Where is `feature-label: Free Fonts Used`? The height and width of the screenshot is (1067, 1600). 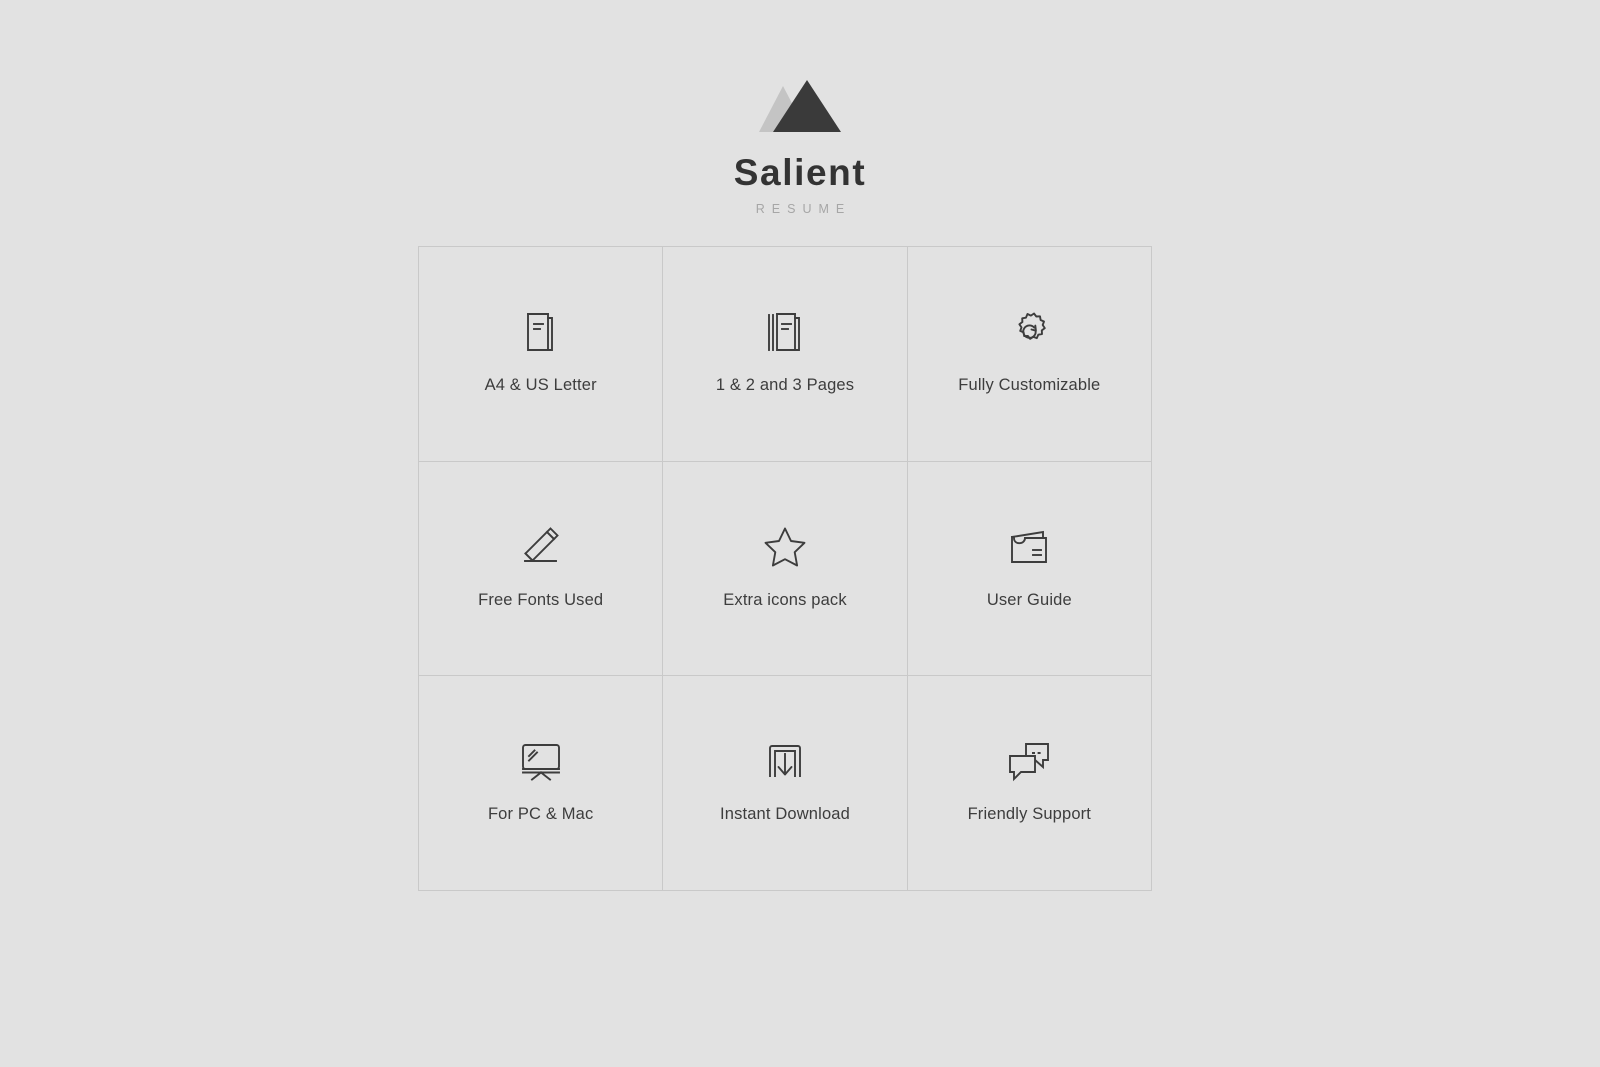
feature-label: Free Fonts Used is located at coordinates (541, 599).